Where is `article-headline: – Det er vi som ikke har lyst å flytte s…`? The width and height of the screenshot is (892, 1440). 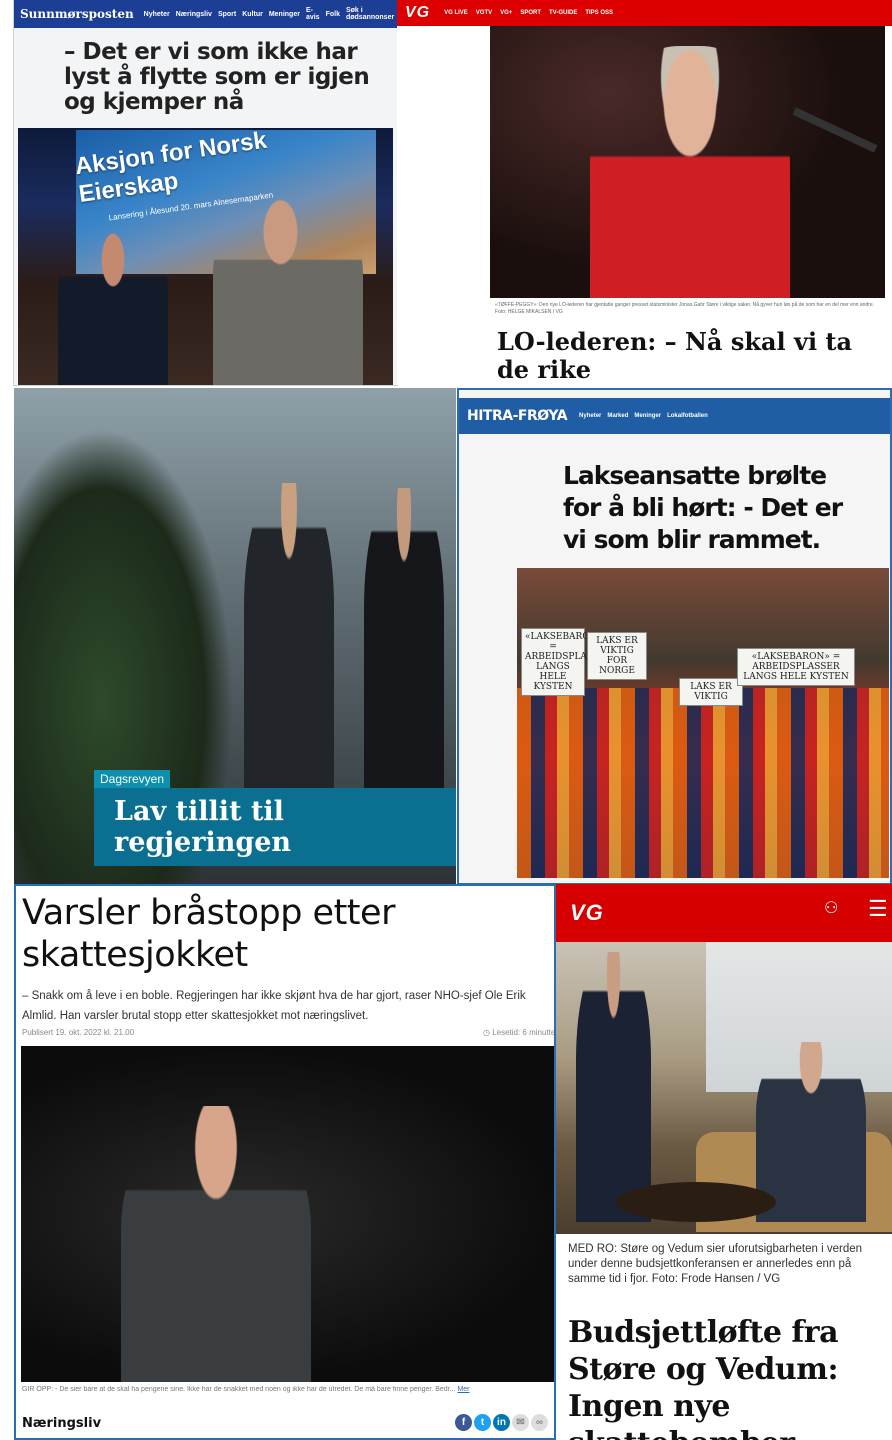
article-headline: – Det er vi som ikke har lyst å flytte s… is located at coordinates (224, 77).